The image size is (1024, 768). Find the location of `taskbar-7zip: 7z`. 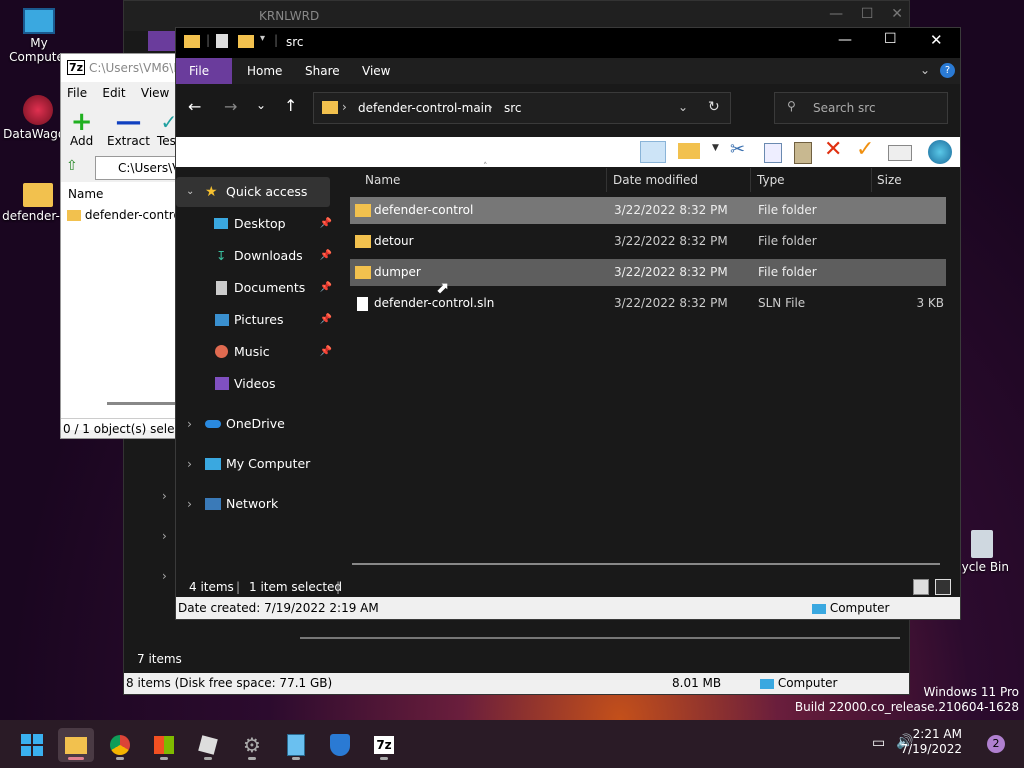

taskbar-7zip: 7z is located at coordinates (384, 745).